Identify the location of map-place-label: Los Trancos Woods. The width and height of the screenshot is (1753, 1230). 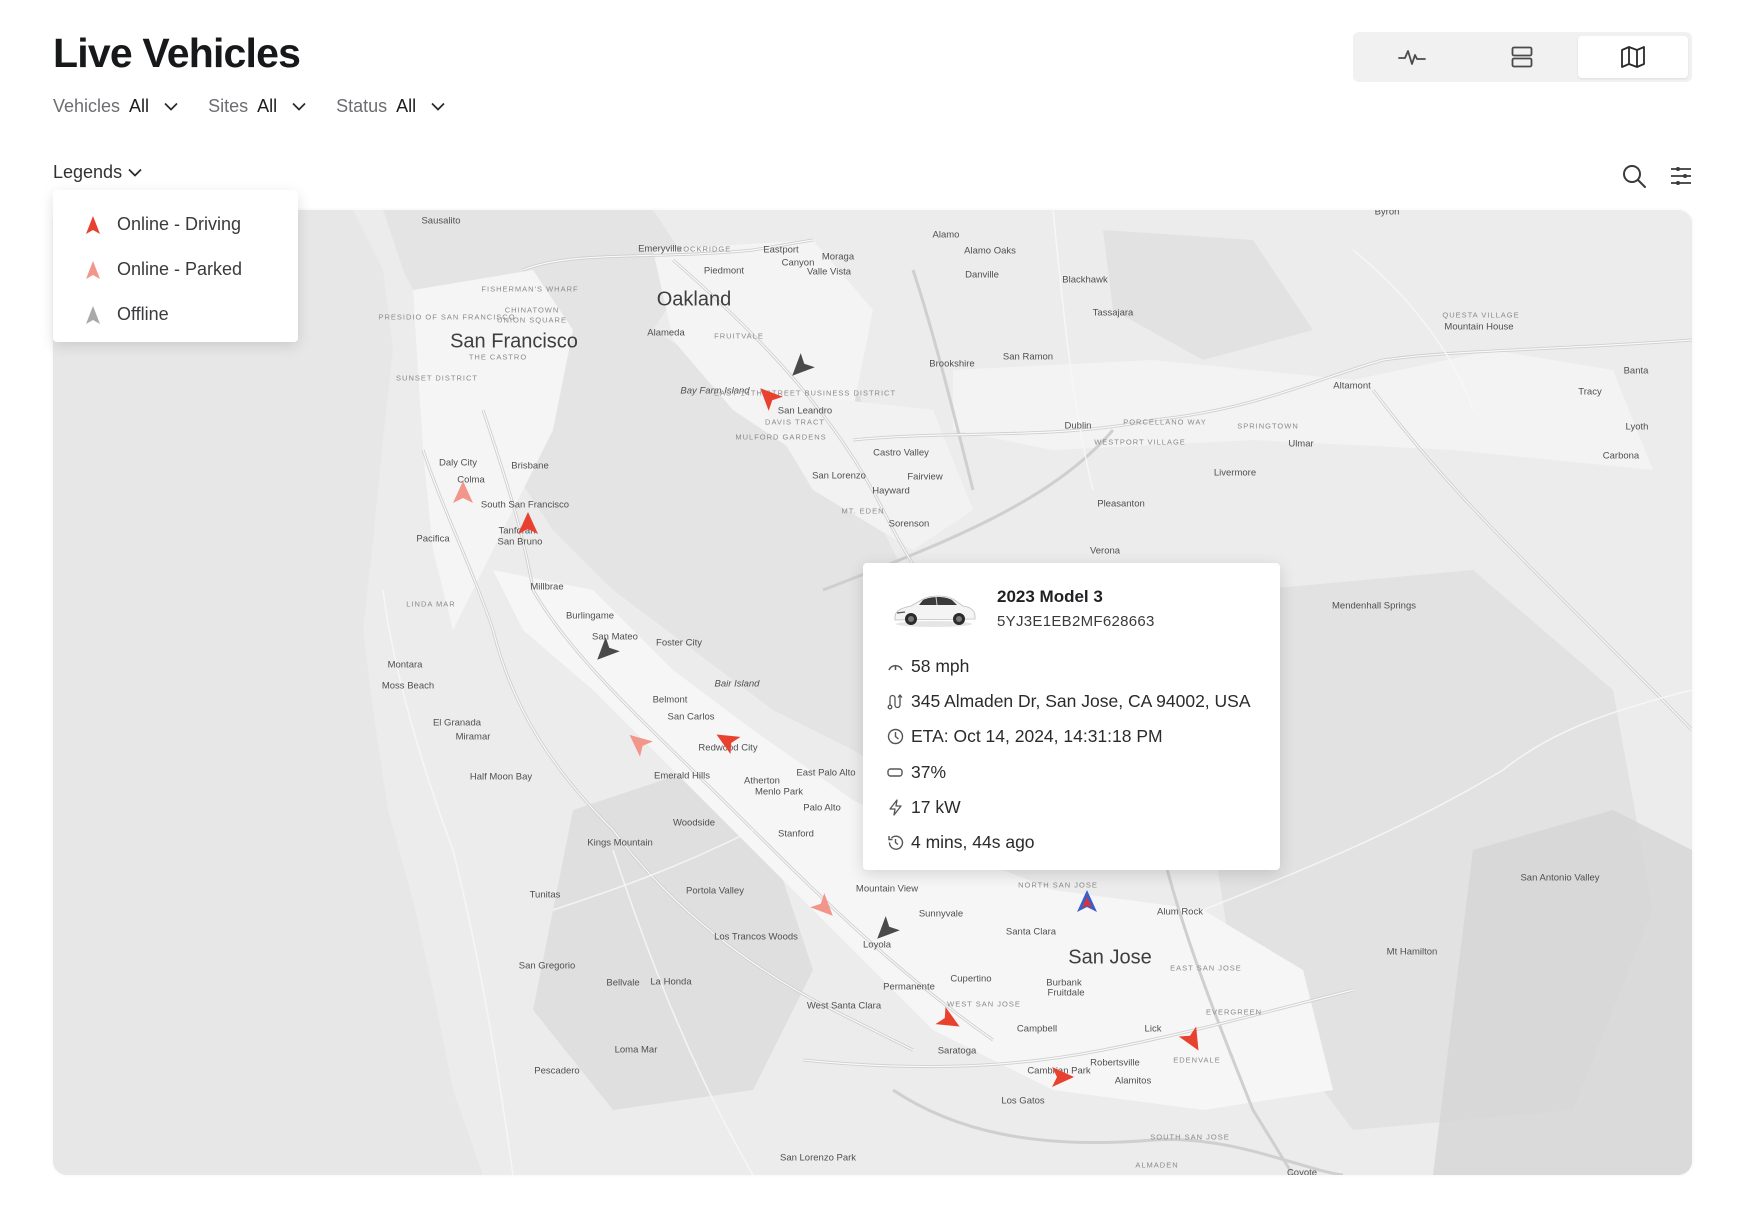
(756, 937).